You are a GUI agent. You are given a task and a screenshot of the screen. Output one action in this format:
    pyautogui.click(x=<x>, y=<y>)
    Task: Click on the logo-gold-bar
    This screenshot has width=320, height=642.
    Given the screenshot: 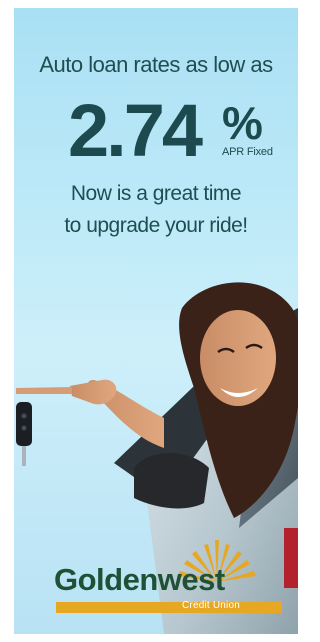 What is the action you would take?
    pyautogui.click(x=169, y=607)
    